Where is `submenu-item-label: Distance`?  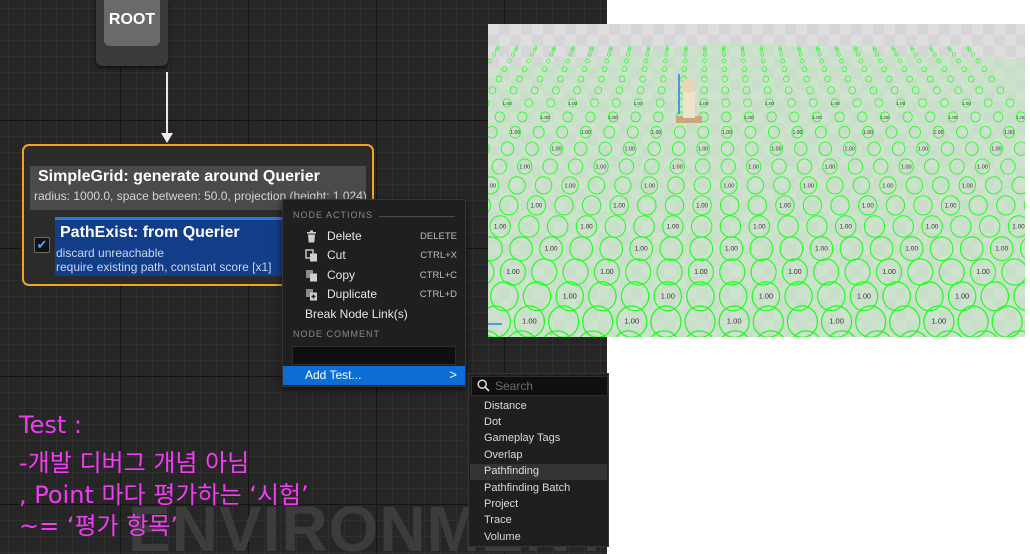
submenu-item-label: Distance is located at coordinates (505, 406).